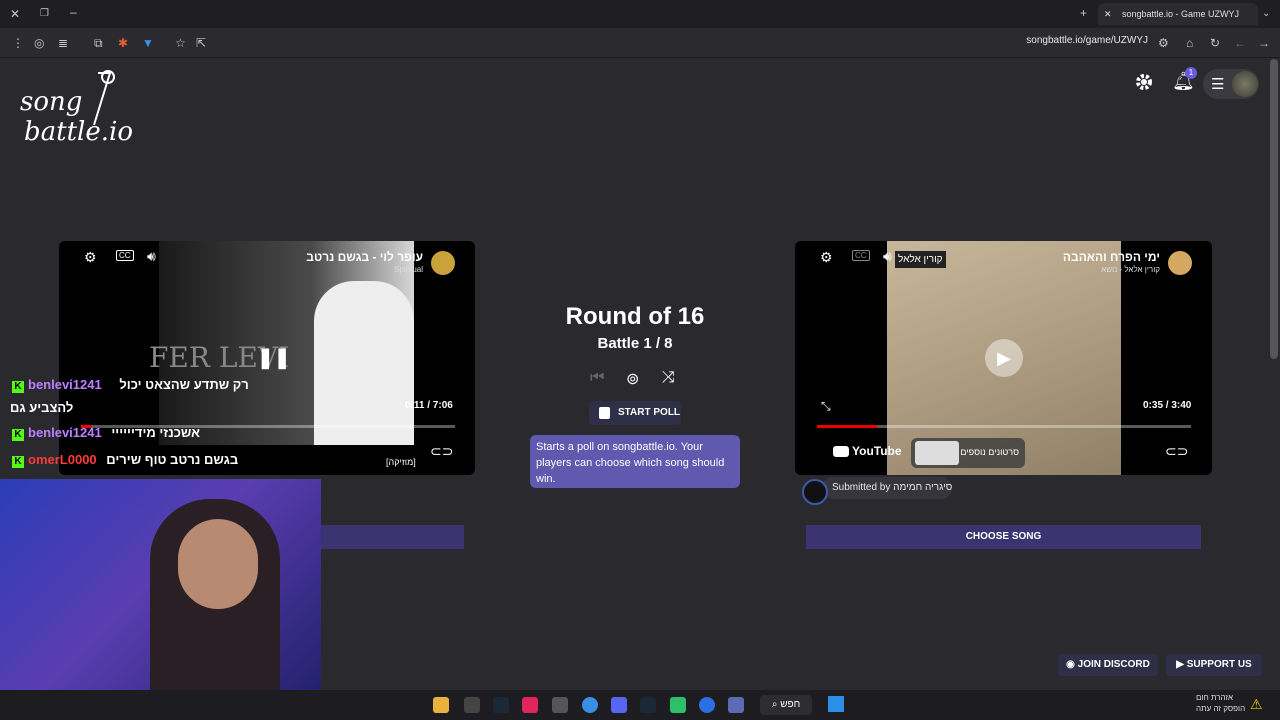 The height and width of the screenshot is (720, 1280). Describe the element at coordinates (148, 43) in the screenshot. I see `download-icon: ▼` at that location.